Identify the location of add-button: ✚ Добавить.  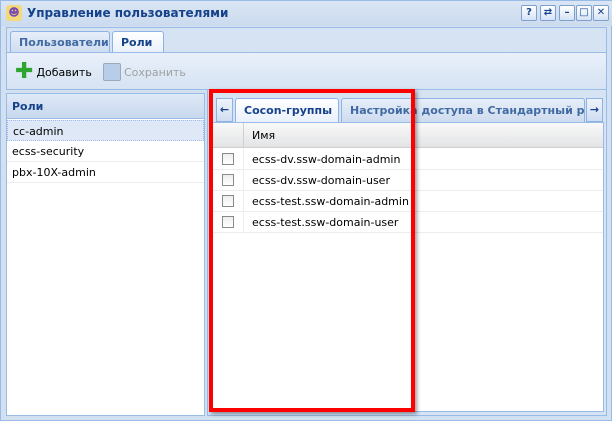
(53, 72).